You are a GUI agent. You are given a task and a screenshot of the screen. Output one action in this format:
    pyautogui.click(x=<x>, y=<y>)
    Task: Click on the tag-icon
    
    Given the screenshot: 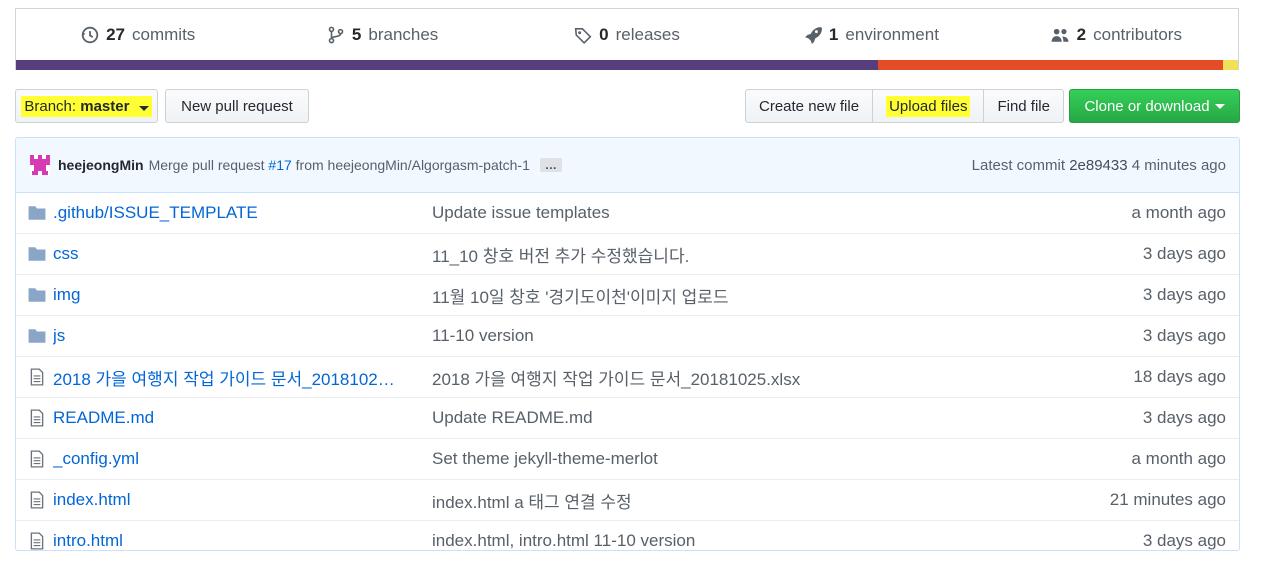 What is the action you would take?
    pyautogui.click(x=583, y=36)
    